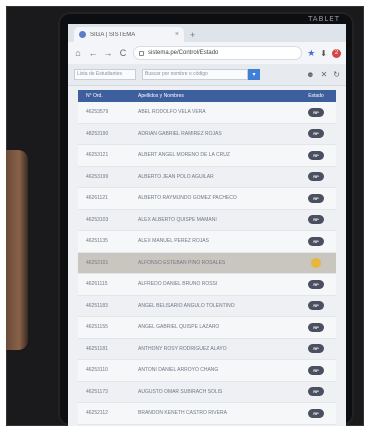 Image resolution: width=370 pixels, height=432 pixels. Describe the element at coordinates (310, 74) in the screenshot. I see `user-icon: ☻` at that location.